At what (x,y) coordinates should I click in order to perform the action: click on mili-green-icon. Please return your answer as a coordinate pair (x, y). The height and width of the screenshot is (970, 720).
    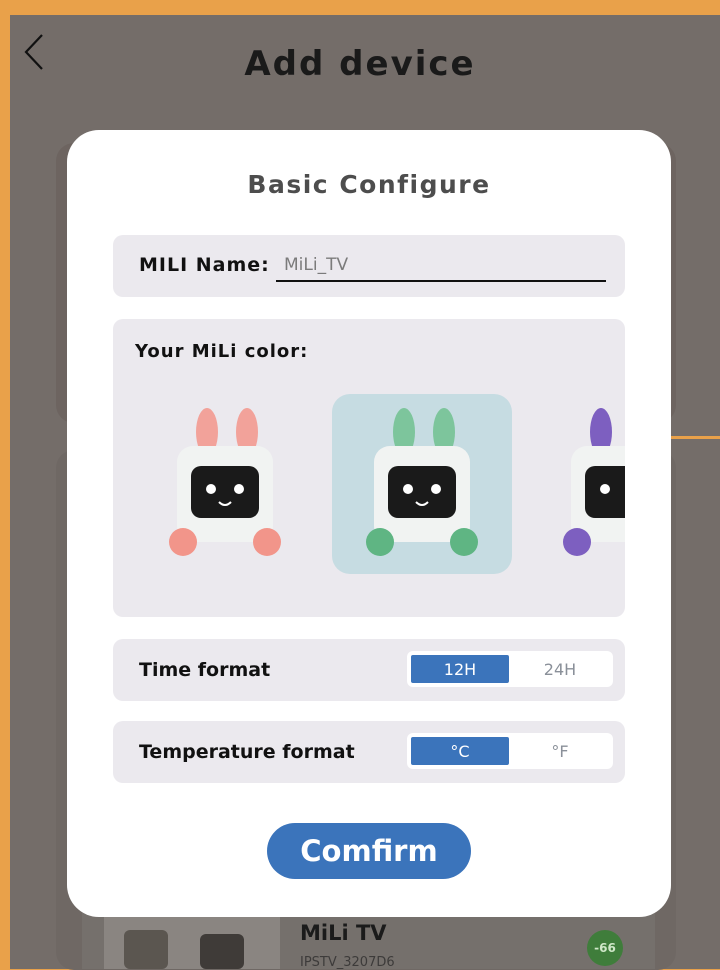
    Looking at the image, I should click on (422, 482).